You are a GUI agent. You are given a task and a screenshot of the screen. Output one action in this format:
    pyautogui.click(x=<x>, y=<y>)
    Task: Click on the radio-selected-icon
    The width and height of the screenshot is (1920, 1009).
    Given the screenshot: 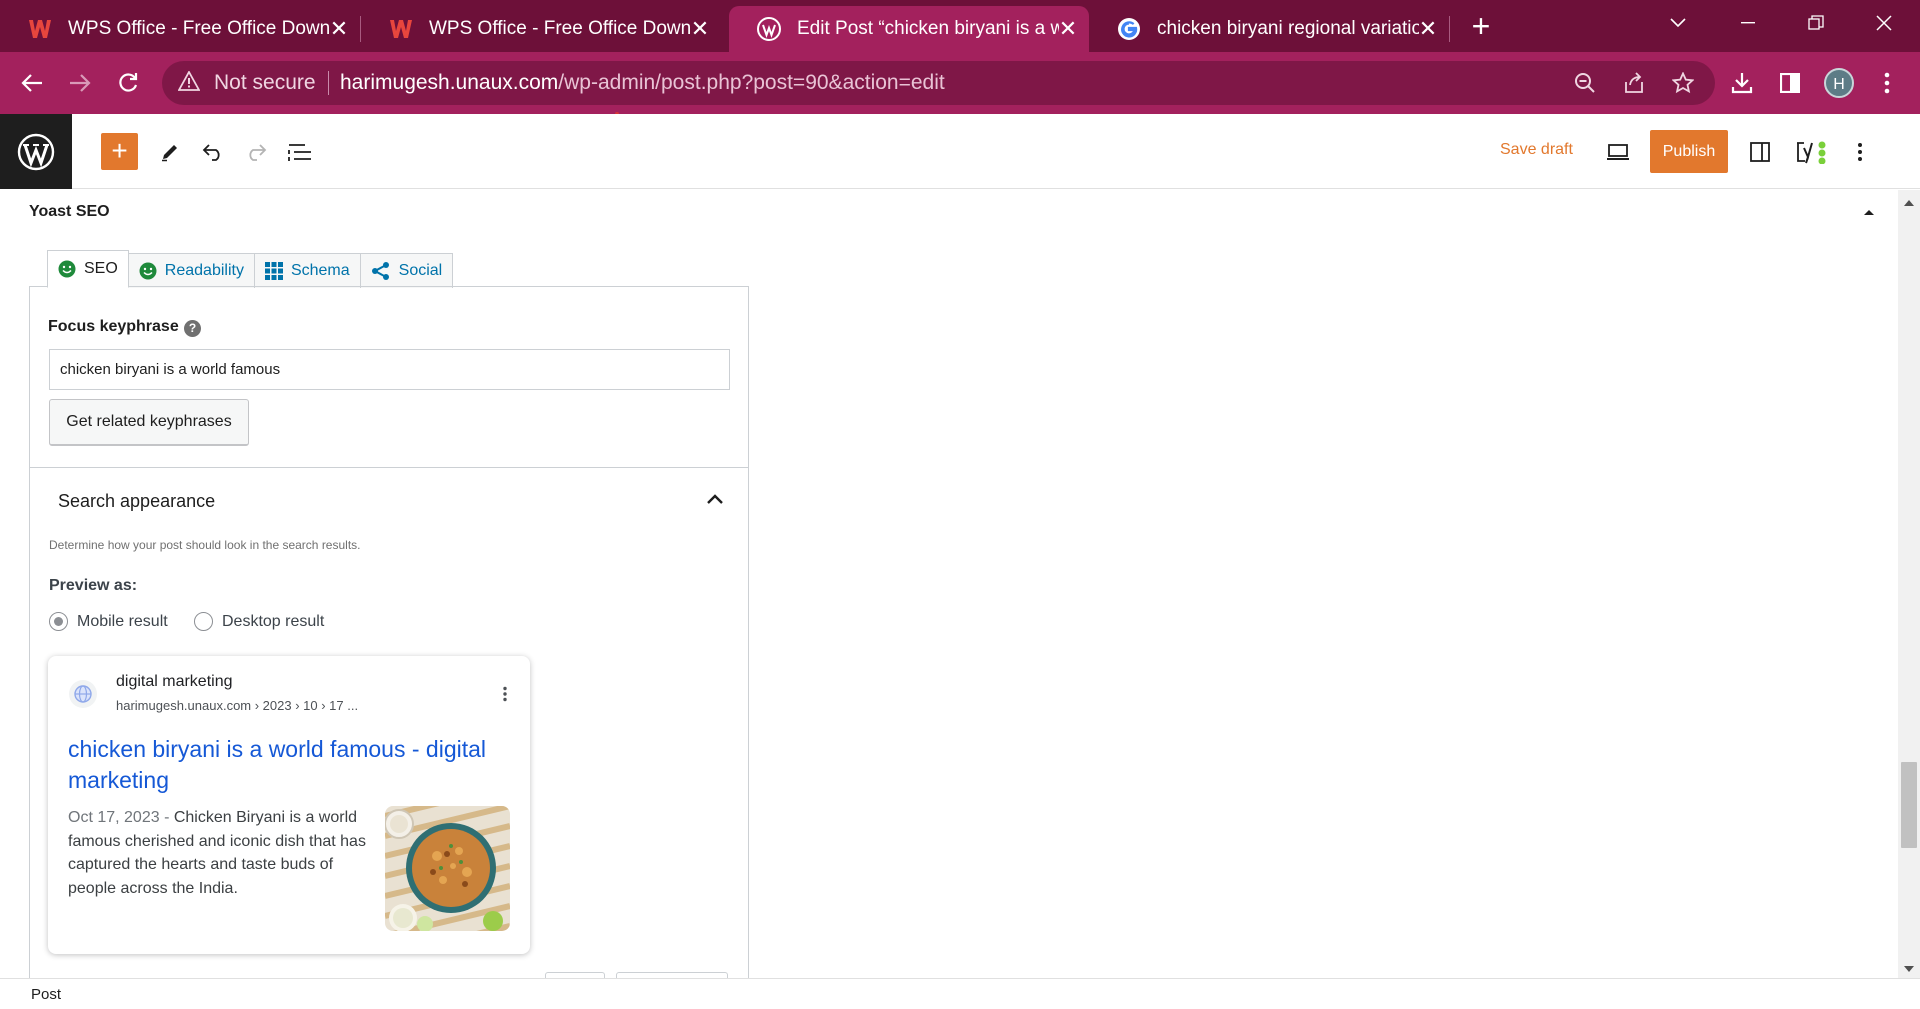 What is the action you would take?
    pyautogui.click(x=58, y=621)
    